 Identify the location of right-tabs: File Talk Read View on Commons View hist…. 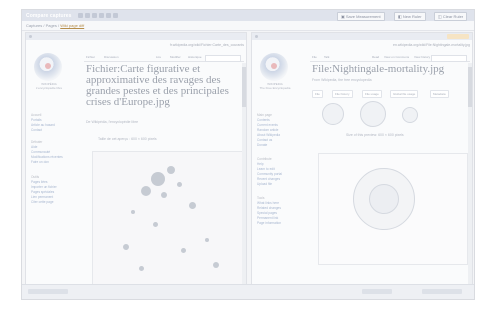
(390, 58).